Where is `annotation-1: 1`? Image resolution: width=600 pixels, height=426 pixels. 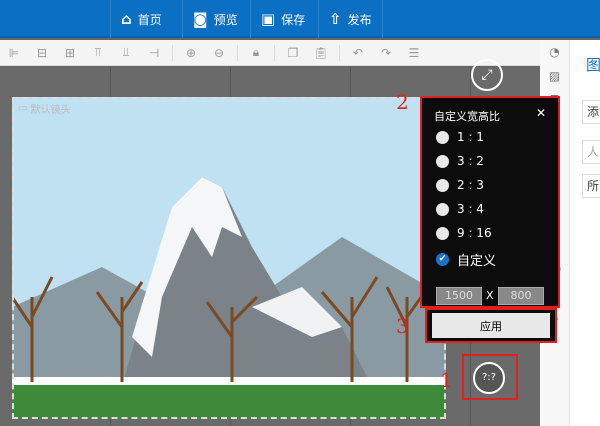 annotation-1: 1 is located at coordinates (446, 380).